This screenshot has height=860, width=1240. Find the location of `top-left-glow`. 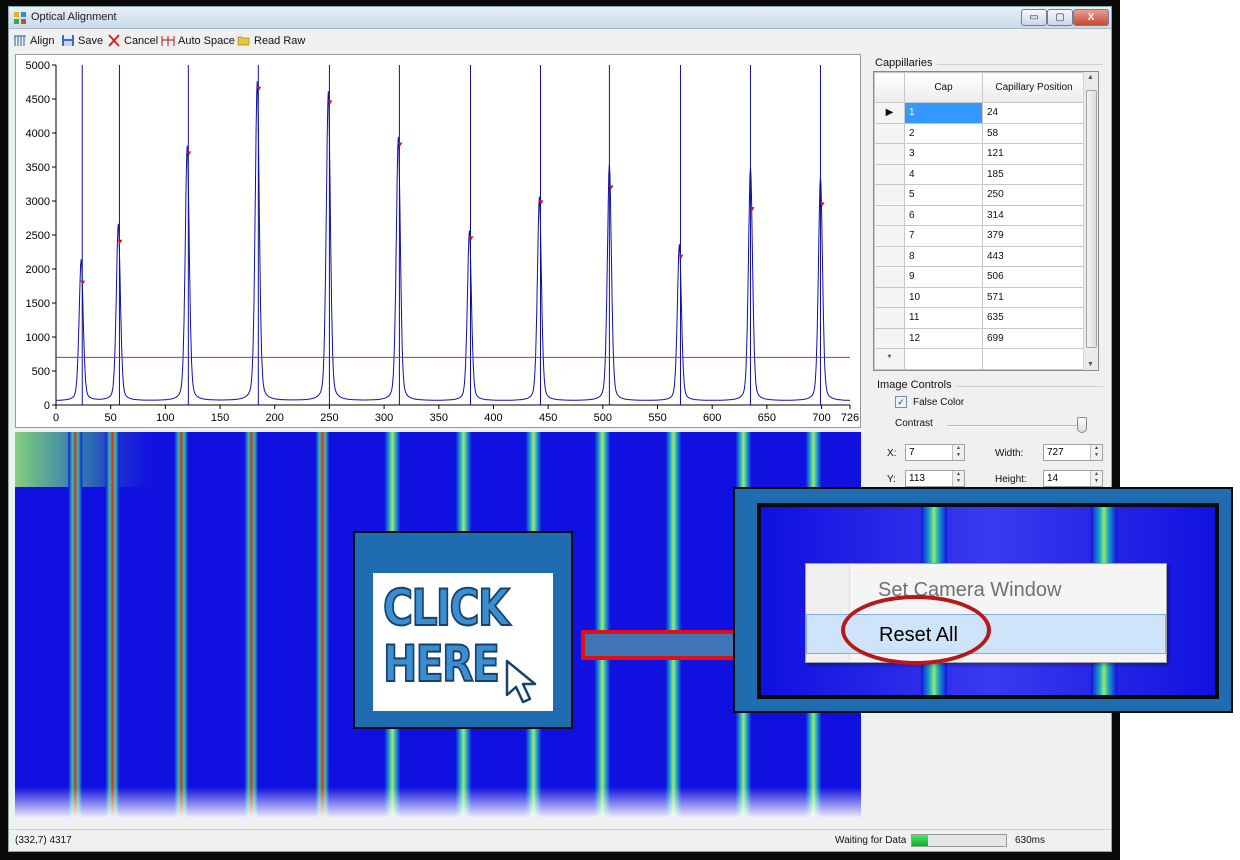

top-left-glow is located at coordinates (90, 459).